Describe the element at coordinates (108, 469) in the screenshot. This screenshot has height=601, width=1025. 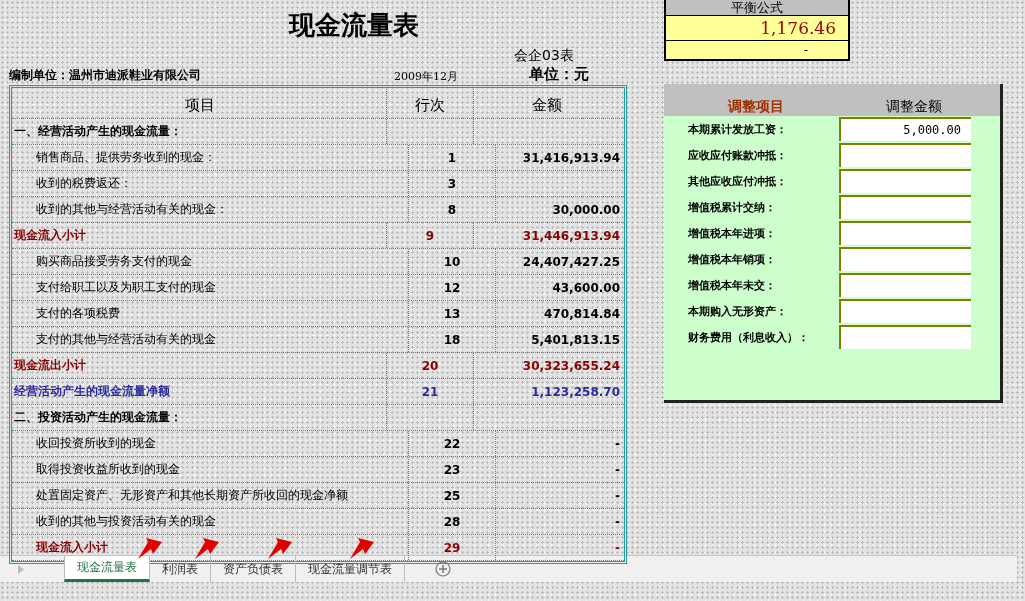
I see `item-cell: 取得投资收益所收到的现金` at that location.